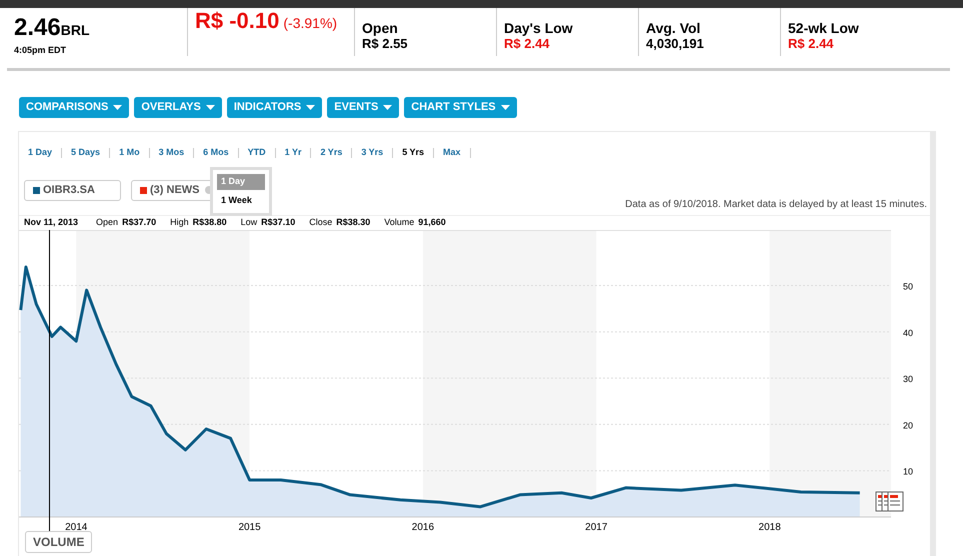  What do you see at coordinates (179, 222) in the screenshot?
I see `info-label: High` at bounding box center [179, 222].